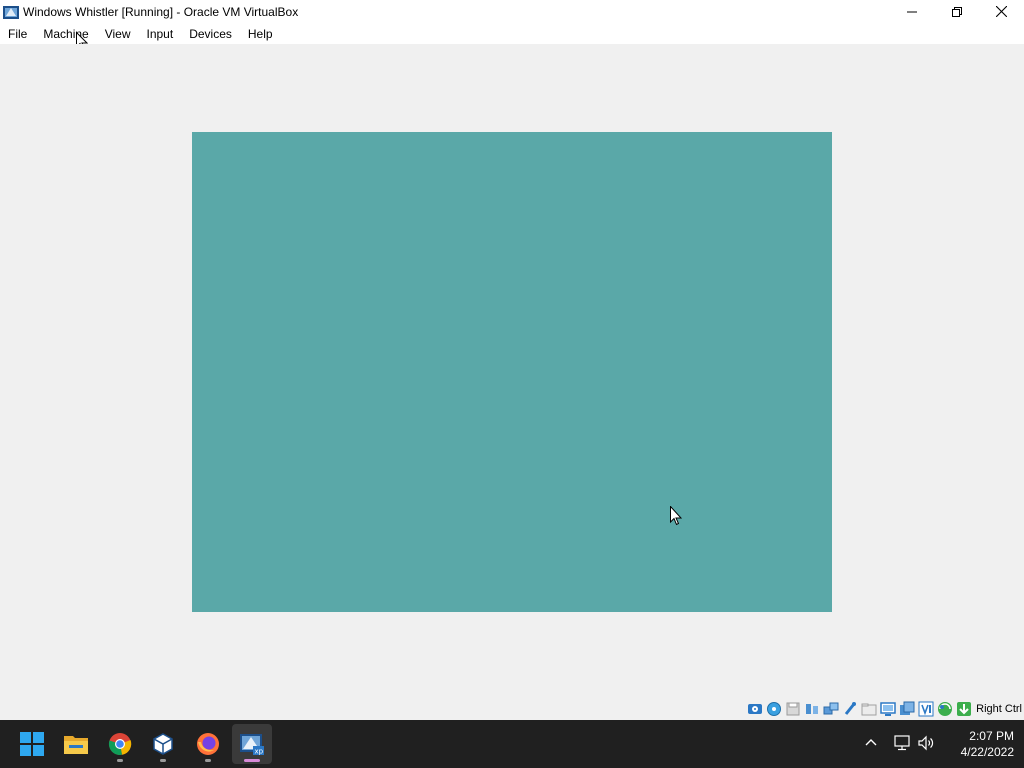  I want to click on status-bar: Right Ctrl, so click(512, 709).